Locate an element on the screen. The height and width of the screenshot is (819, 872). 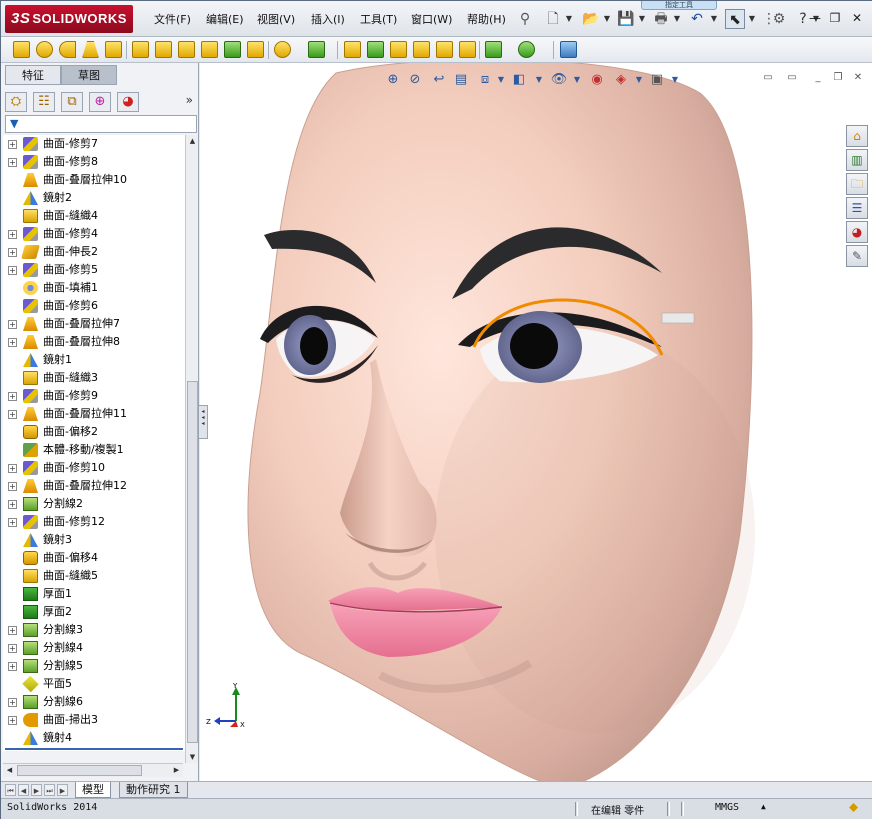
solidworks-resources-icon: ⌂ is located at coordinates (857, 136).